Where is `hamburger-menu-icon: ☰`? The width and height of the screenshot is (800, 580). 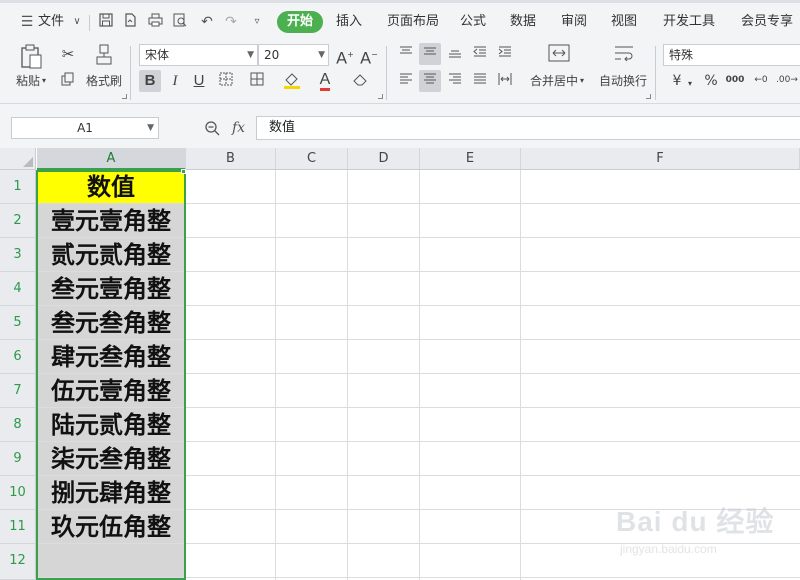
hamburger-menu-icon: ☰ is located at coordinates (27, 22).